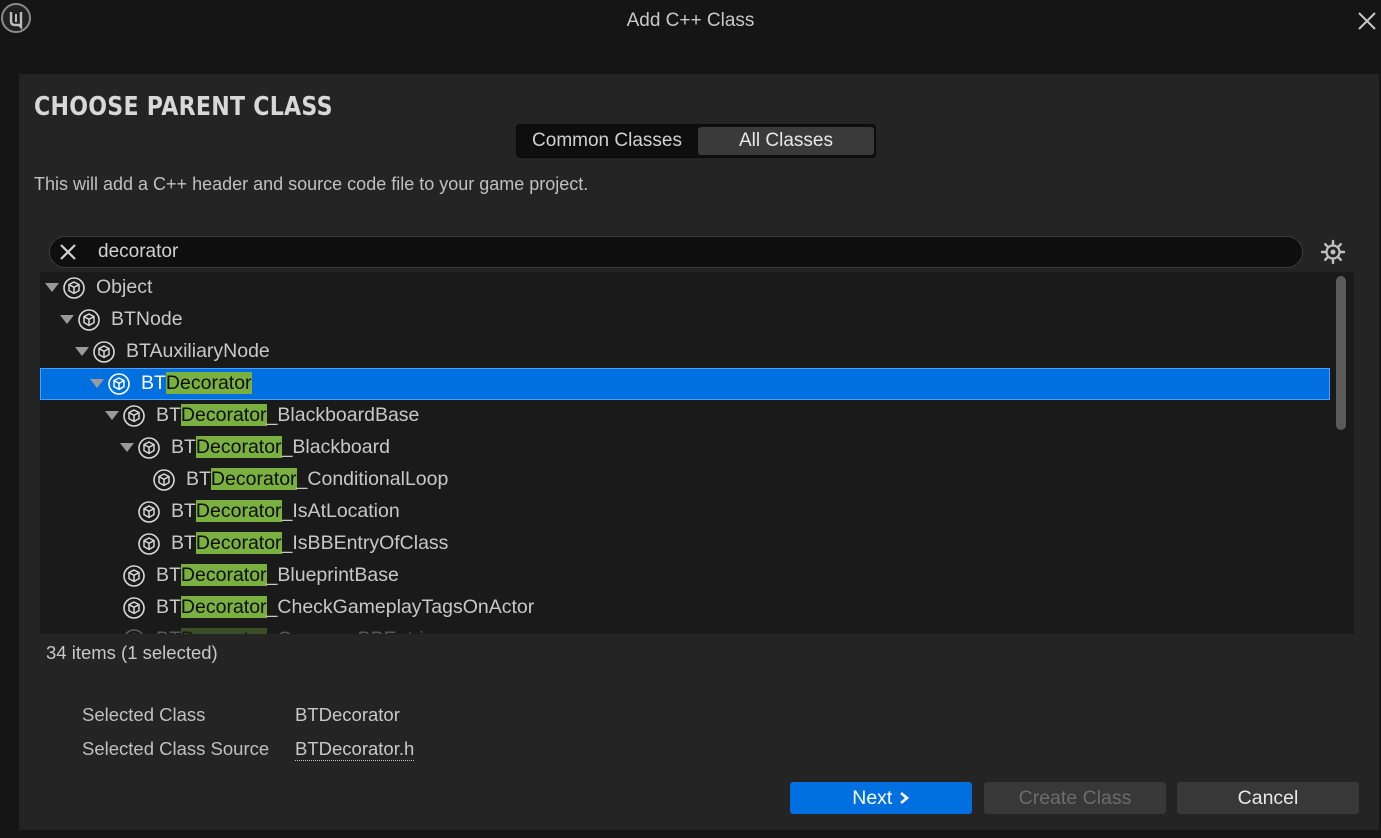 The image size is (1381, 838). I want to click on label-suffix: _IsBBEntryOfClass, so click(365, 543).